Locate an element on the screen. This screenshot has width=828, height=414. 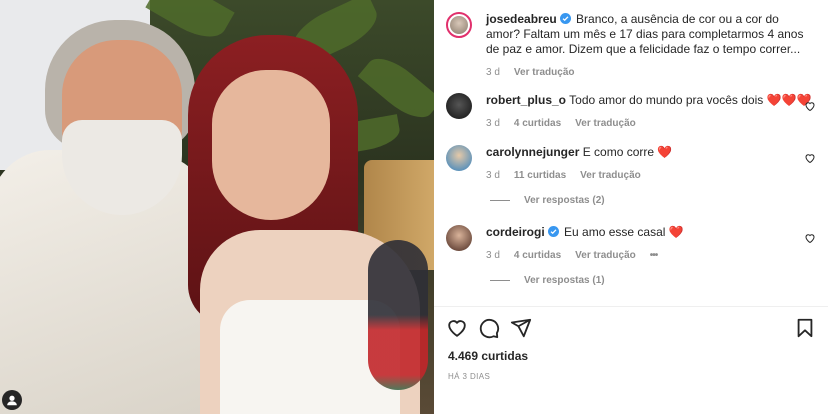
author-username: josedeabreu is located at coordinates (521, 19).